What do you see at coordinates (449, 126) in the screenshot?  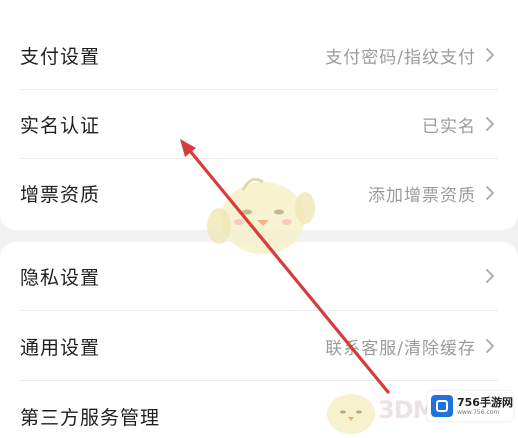 I see `row-value: 已实名` at bounding box center [449, 126].